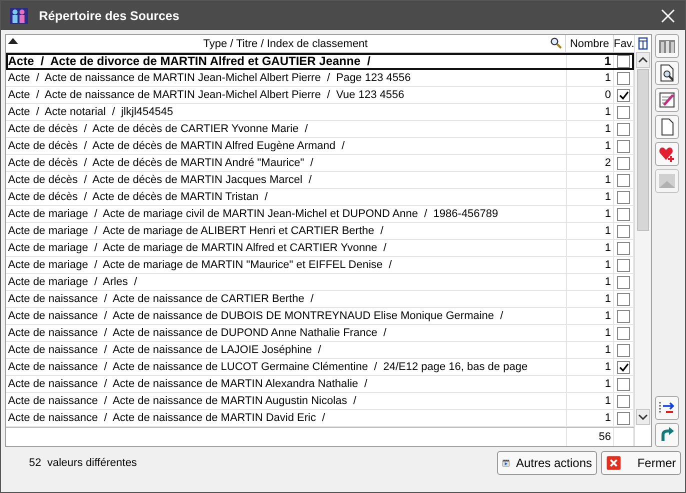 This screenshot has height=493, width=686. I want to click on table-row: Acte / Acte de divorce de MARTIN Alfred et GAUTIER Jeanne / 1, so click(320, 61).